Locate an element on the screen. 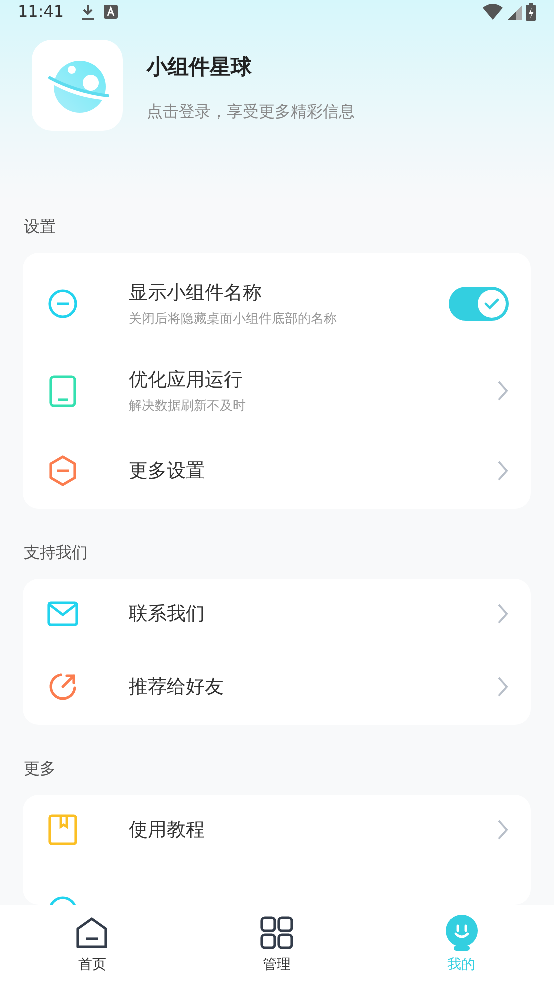  tab: 首页 is located at coordinates (92, 944).